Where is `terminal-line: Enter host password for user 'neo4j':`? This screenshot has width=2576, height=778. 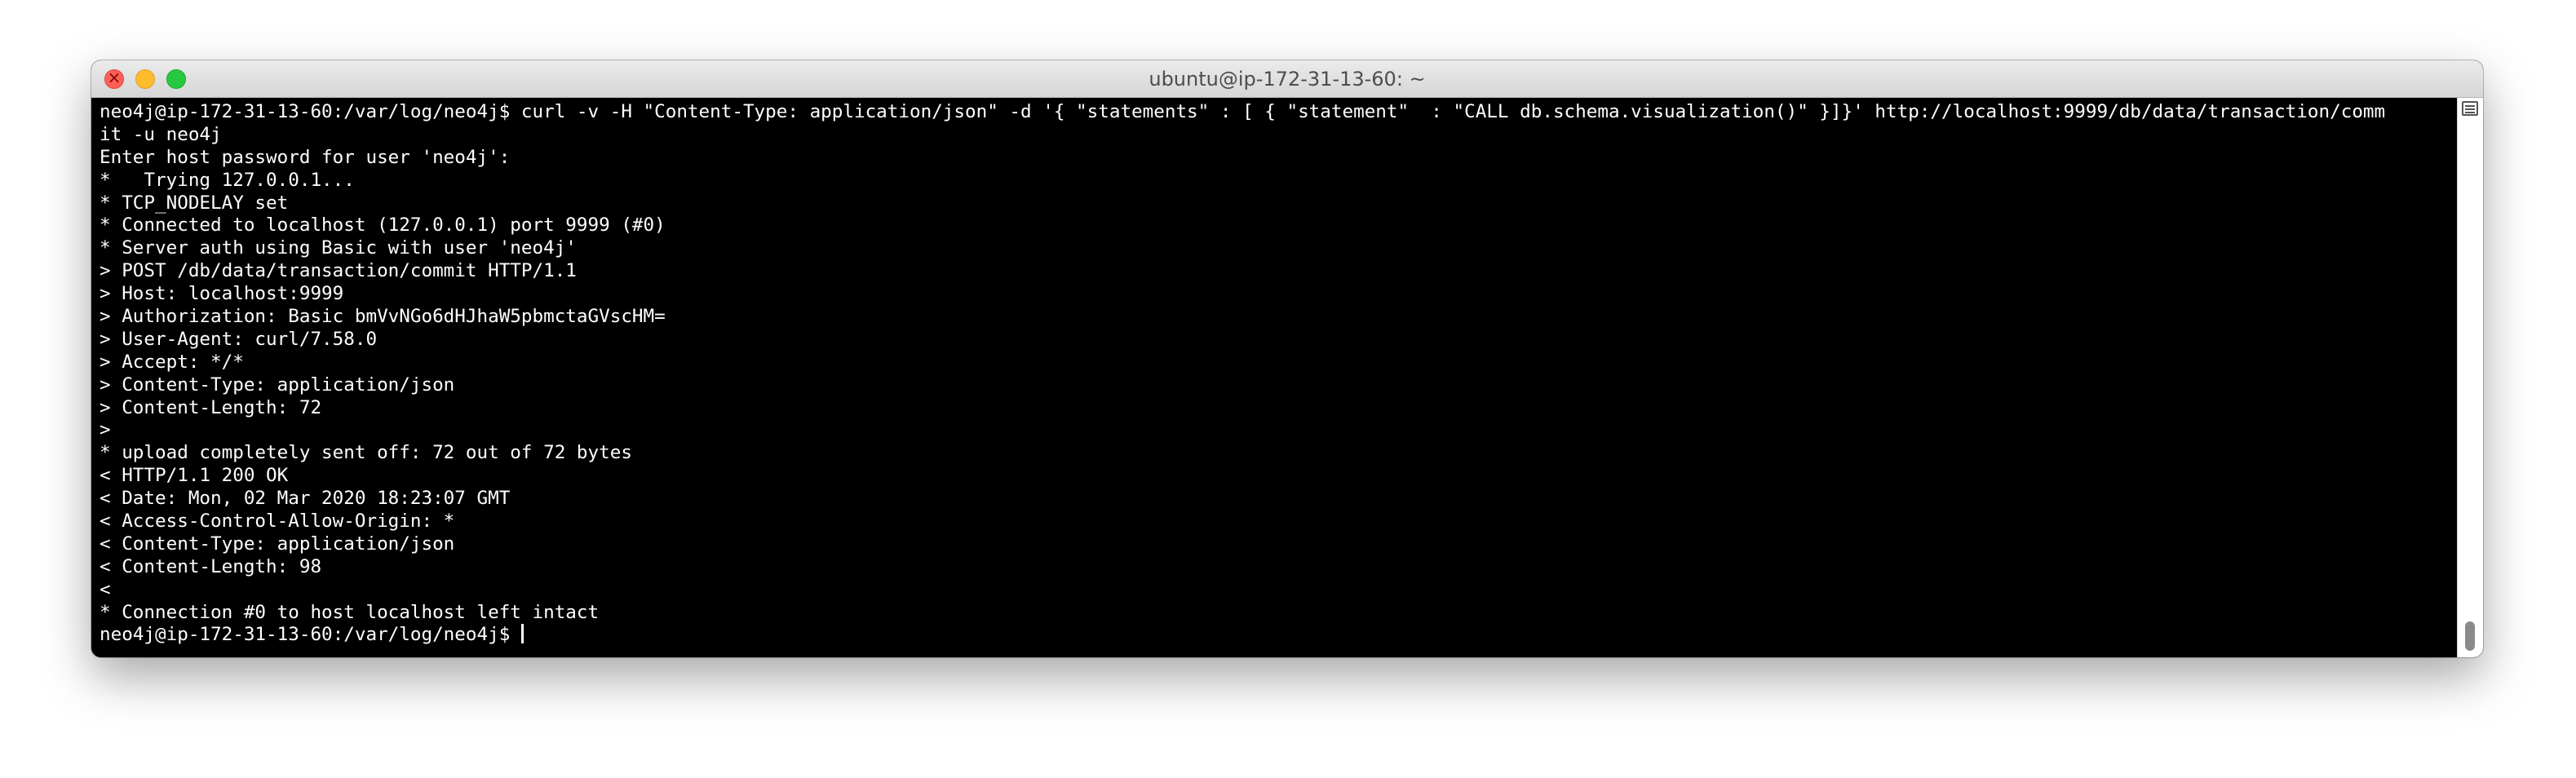 terminal-line: Enter host password for user 'neo4j': is located at coordinates (305, 157).